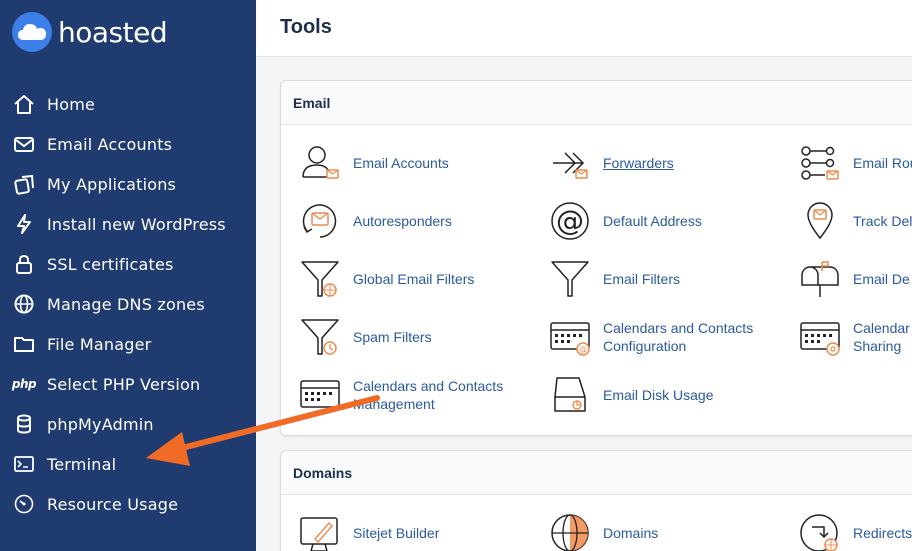  What do you see at coordinates (414, 279) in the screenshot?
I see `tool-label: Global Email Filters` at bounding box center [414, 279].